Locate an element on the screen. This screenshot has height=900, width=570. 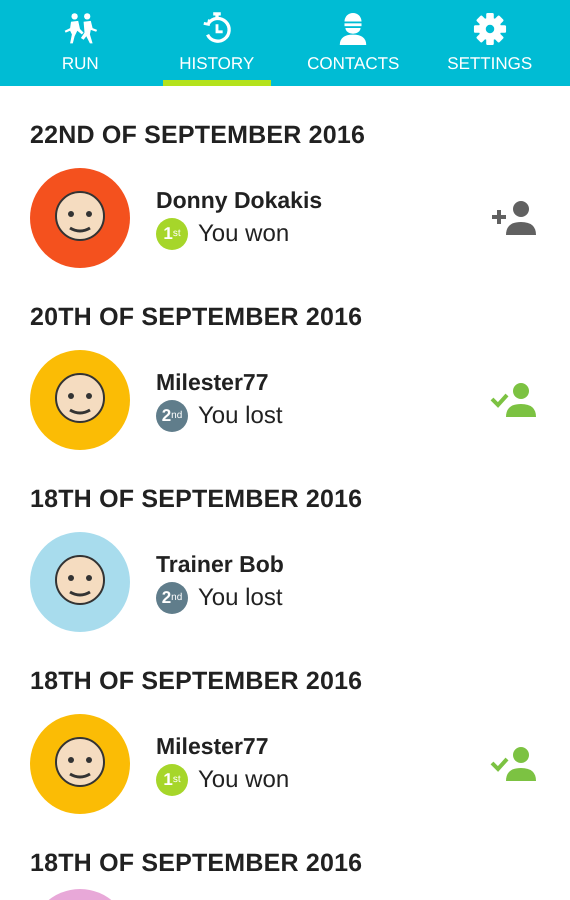
date-heading: 22ND OF SEPTEMBER 2016 is located at coordinates (198, 135).